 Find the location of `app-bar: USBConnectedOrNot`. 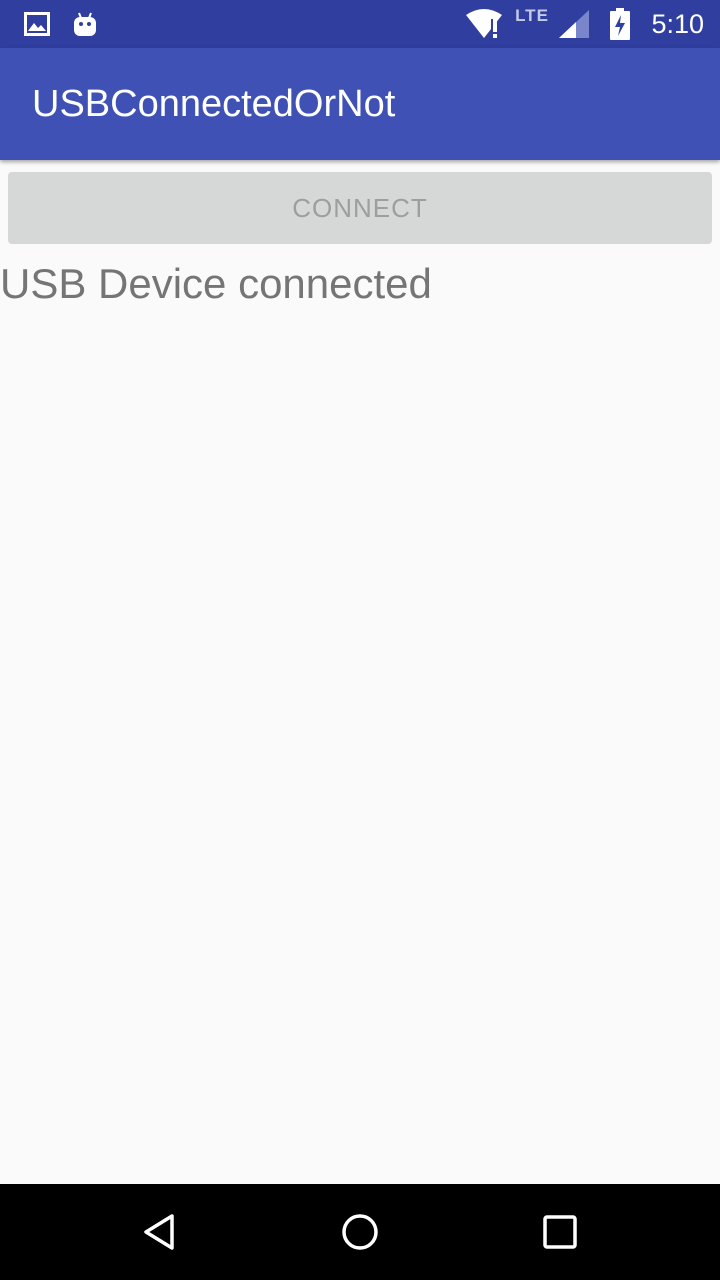

app-bar: USBConnectedOrNot is located at coordinates (360, 104).